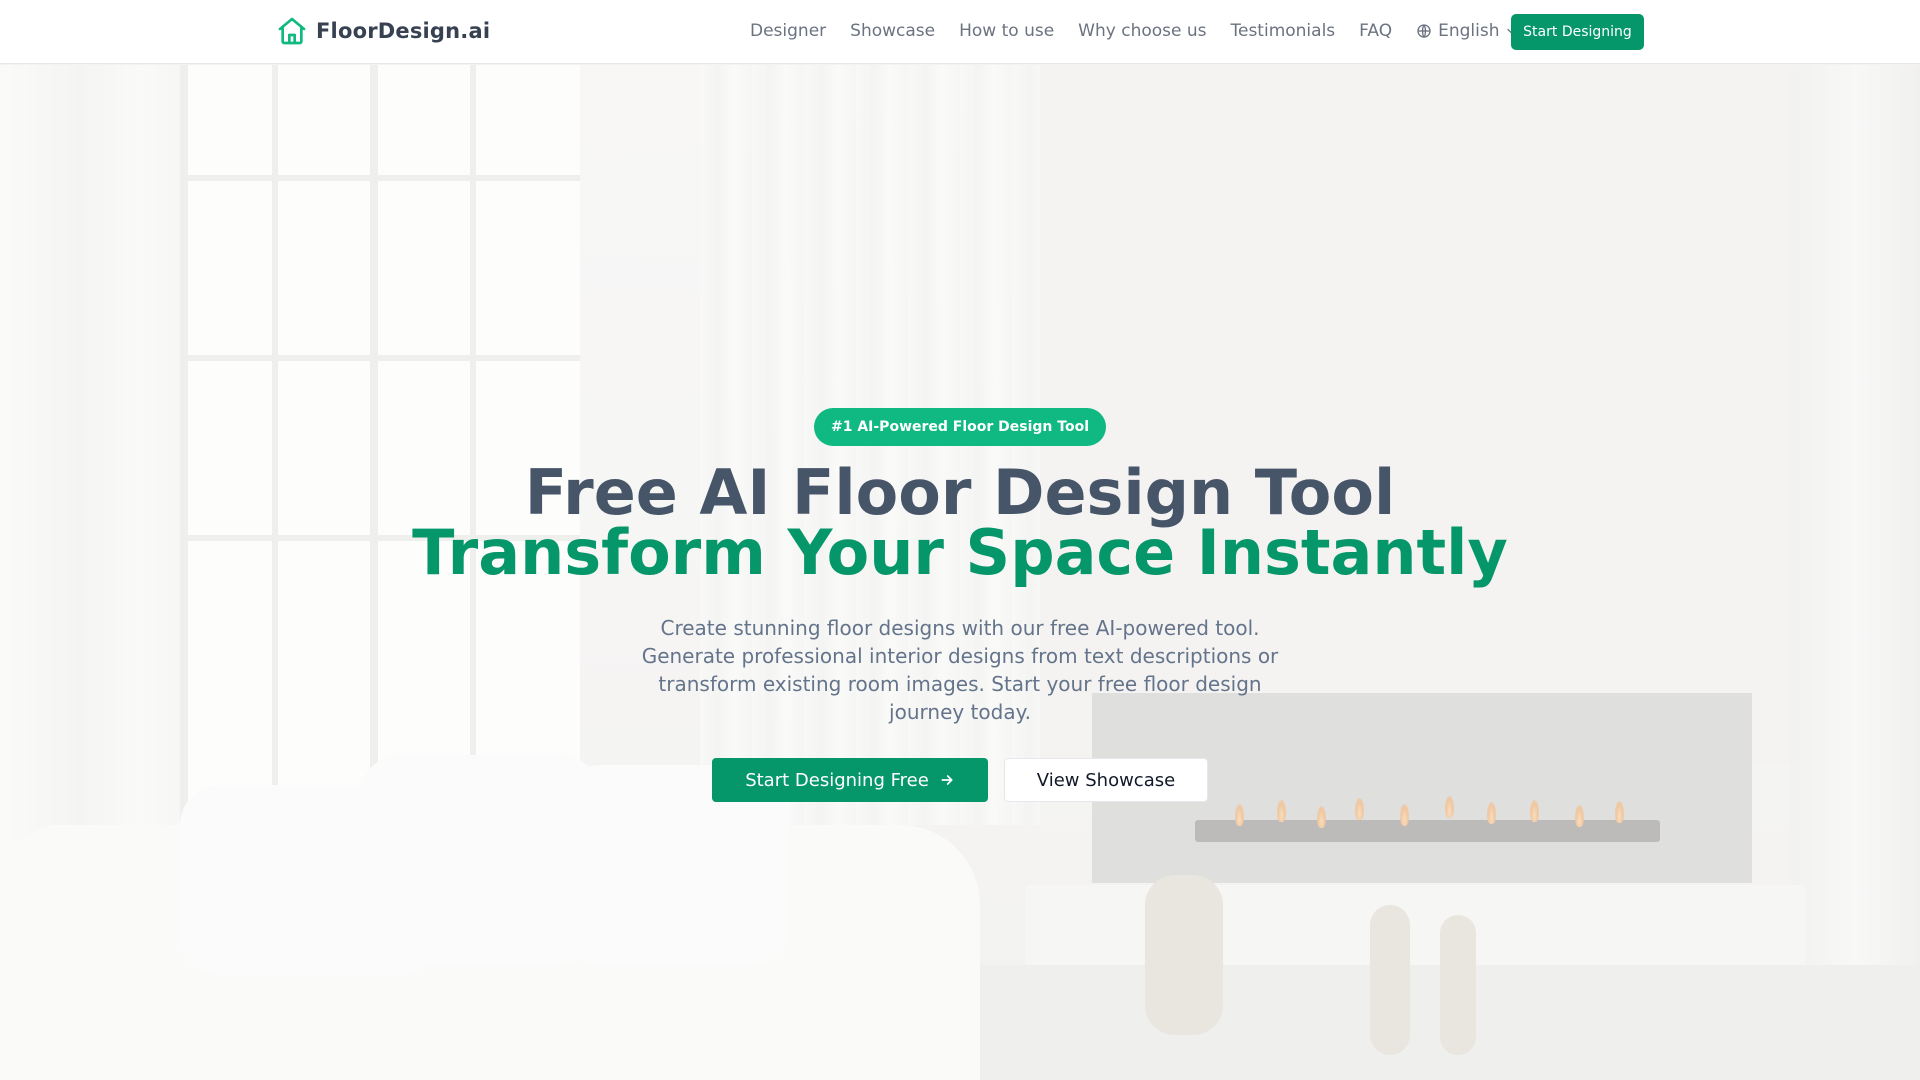  I want to click on hero-title-line-1: Free AI Floor Design Tool, so click(960, 492).